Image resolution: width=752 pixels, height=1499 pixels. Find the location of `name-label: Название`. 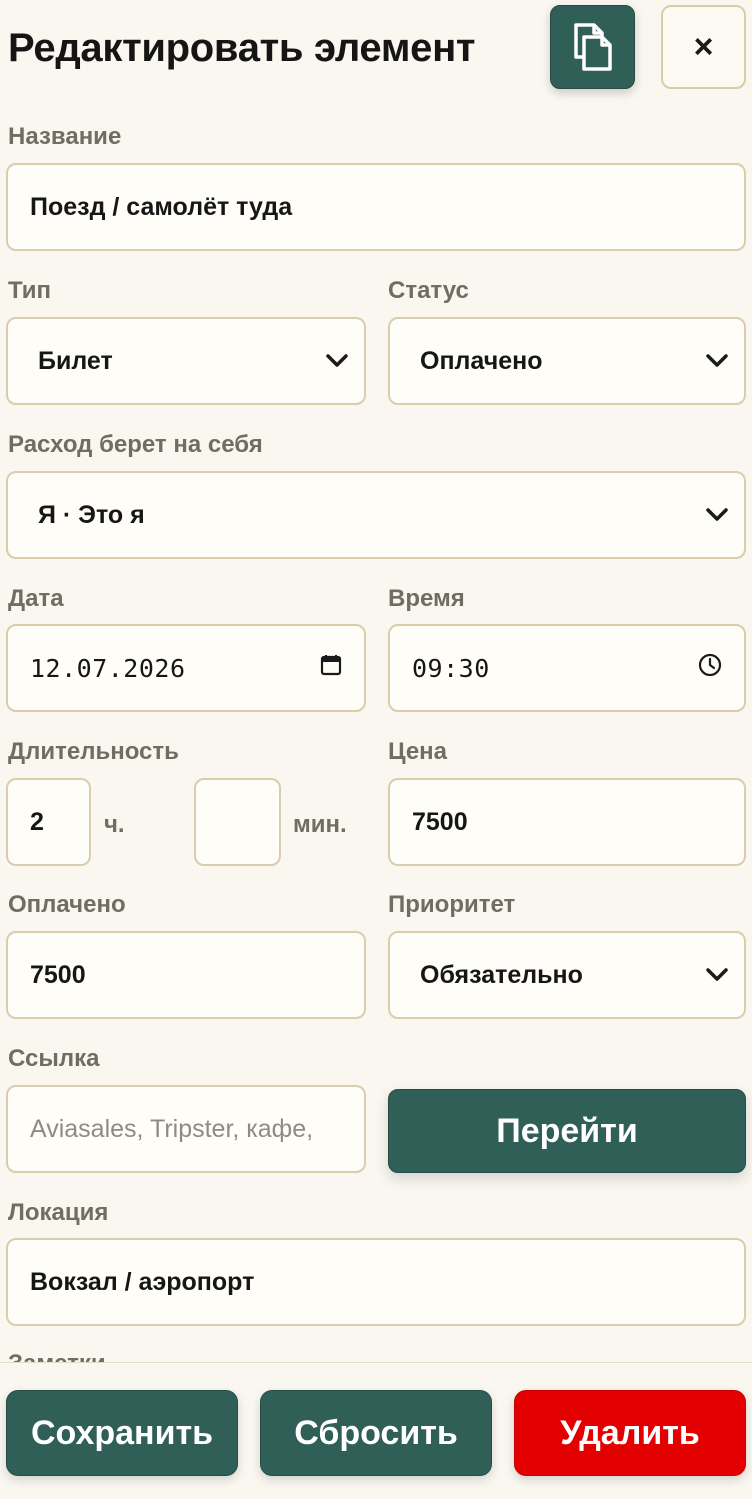

name-label: Название is located at coordinates (65, 136).